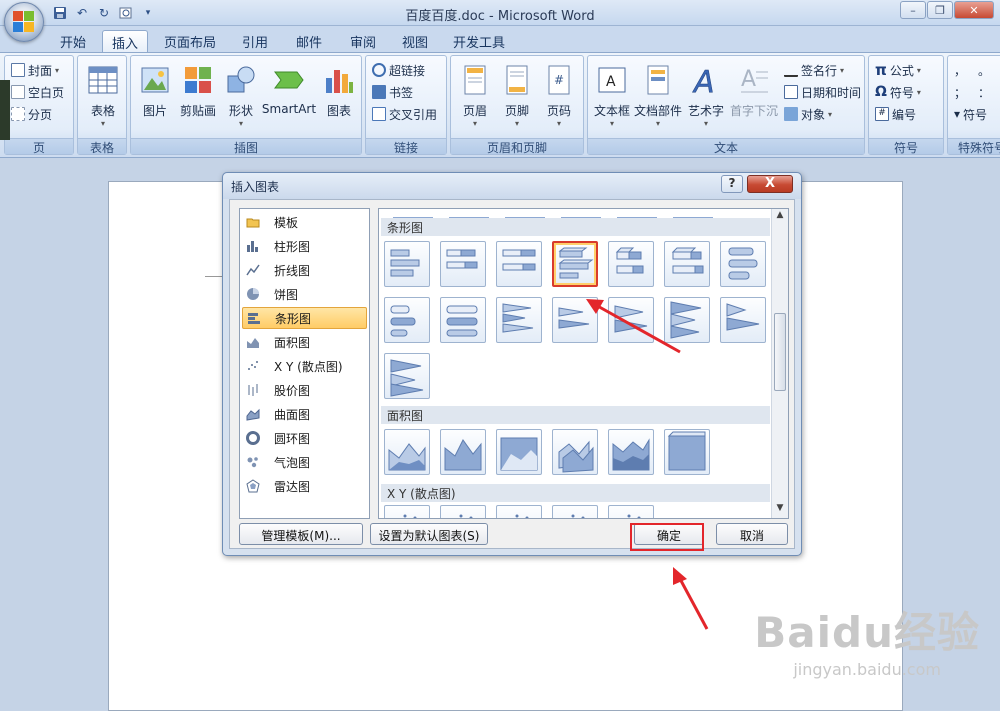  What do you see at coordinates (479, 41) in the screenshot?
I see `tab-developer: 开发工具` at bounding box center [479, 41].